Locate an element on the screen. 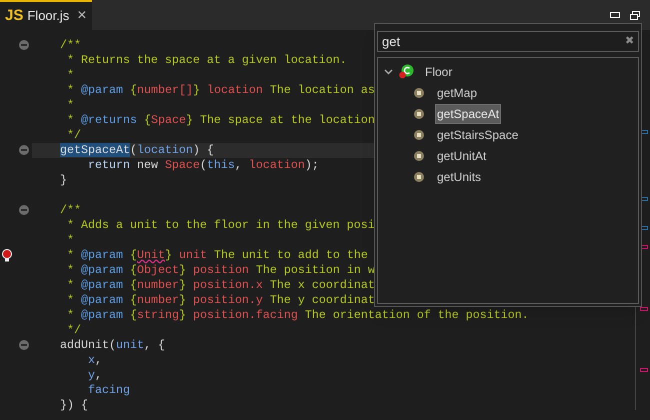 This screenshot has width=650, height=420. restore-icon is located at coordinates (635, 15).